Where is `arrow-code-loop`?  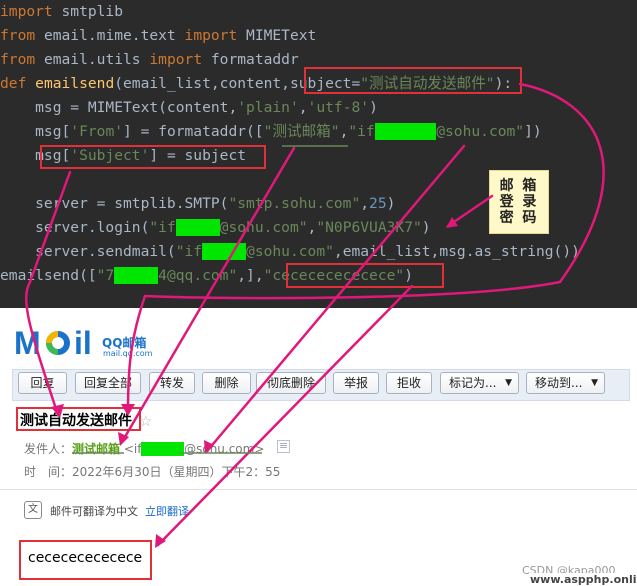
arrow-code-loop is located at coordinates (48, 293).